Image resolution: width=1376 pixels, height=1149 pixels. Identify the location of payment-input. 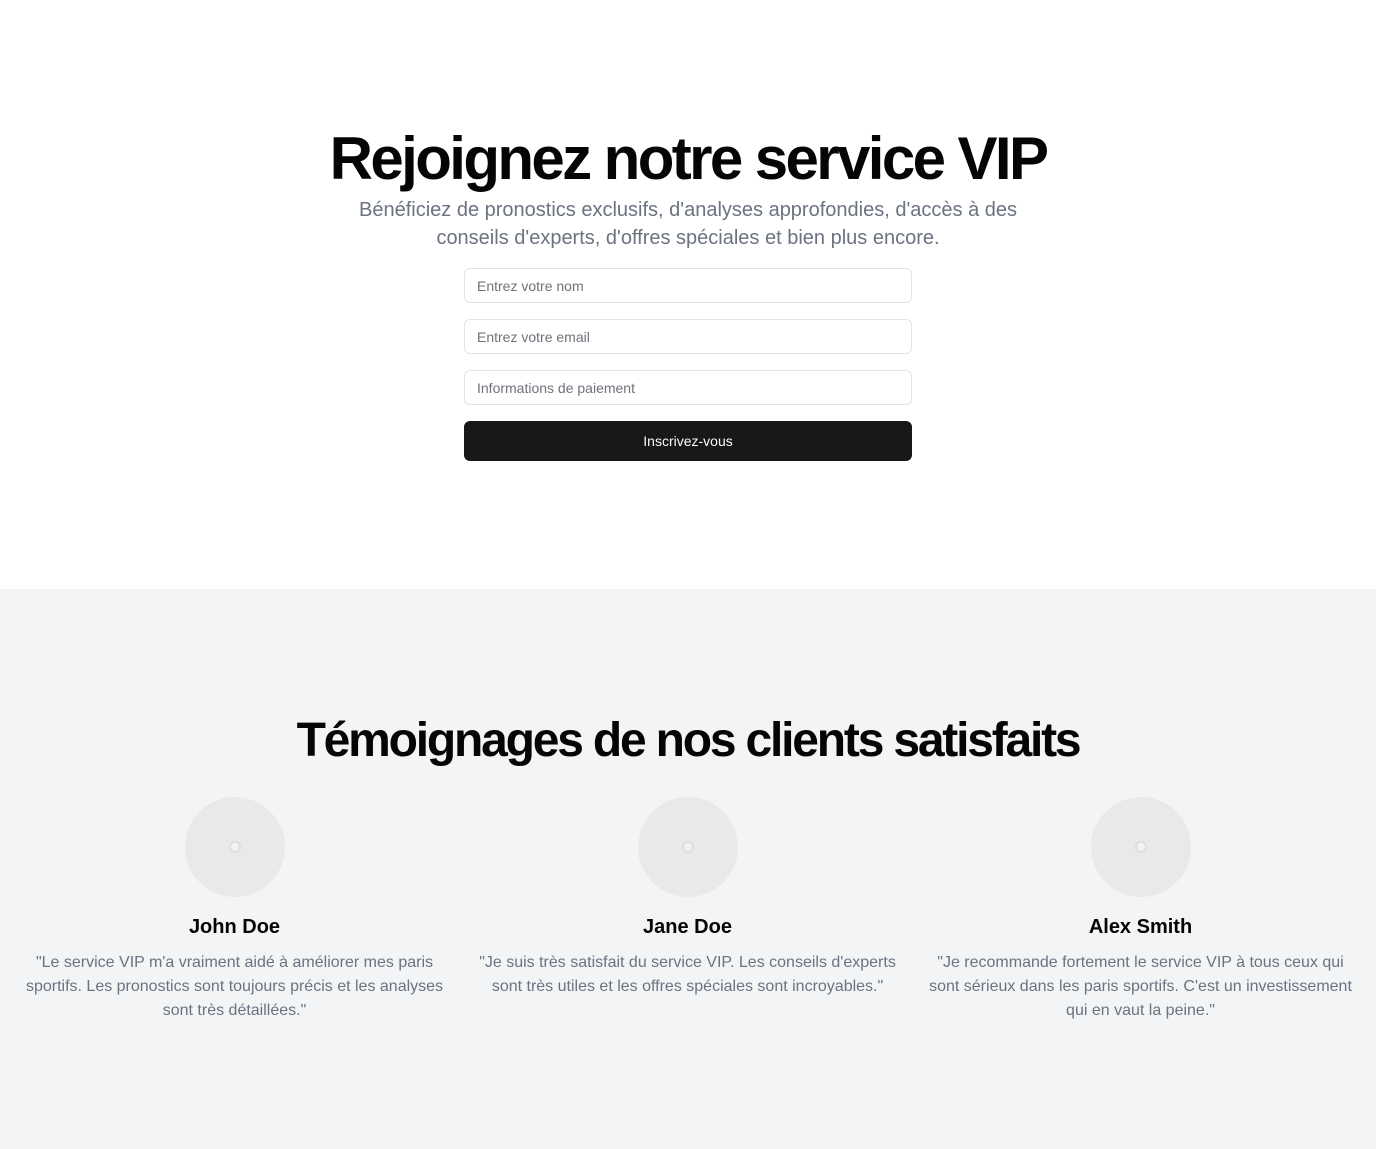
(688, 387).